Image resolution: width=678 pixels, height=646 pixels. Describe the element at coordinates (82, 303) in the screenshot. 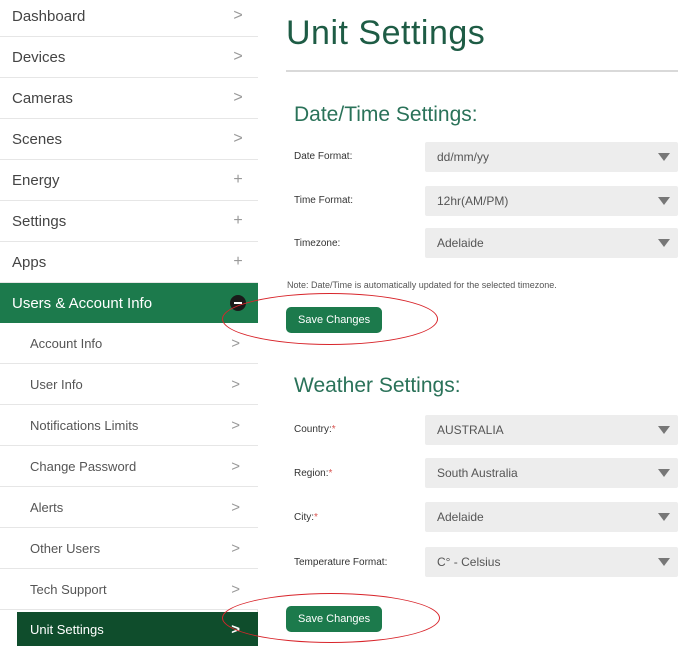

I see `sidebar-item-label: Users & Account Info` at that location.